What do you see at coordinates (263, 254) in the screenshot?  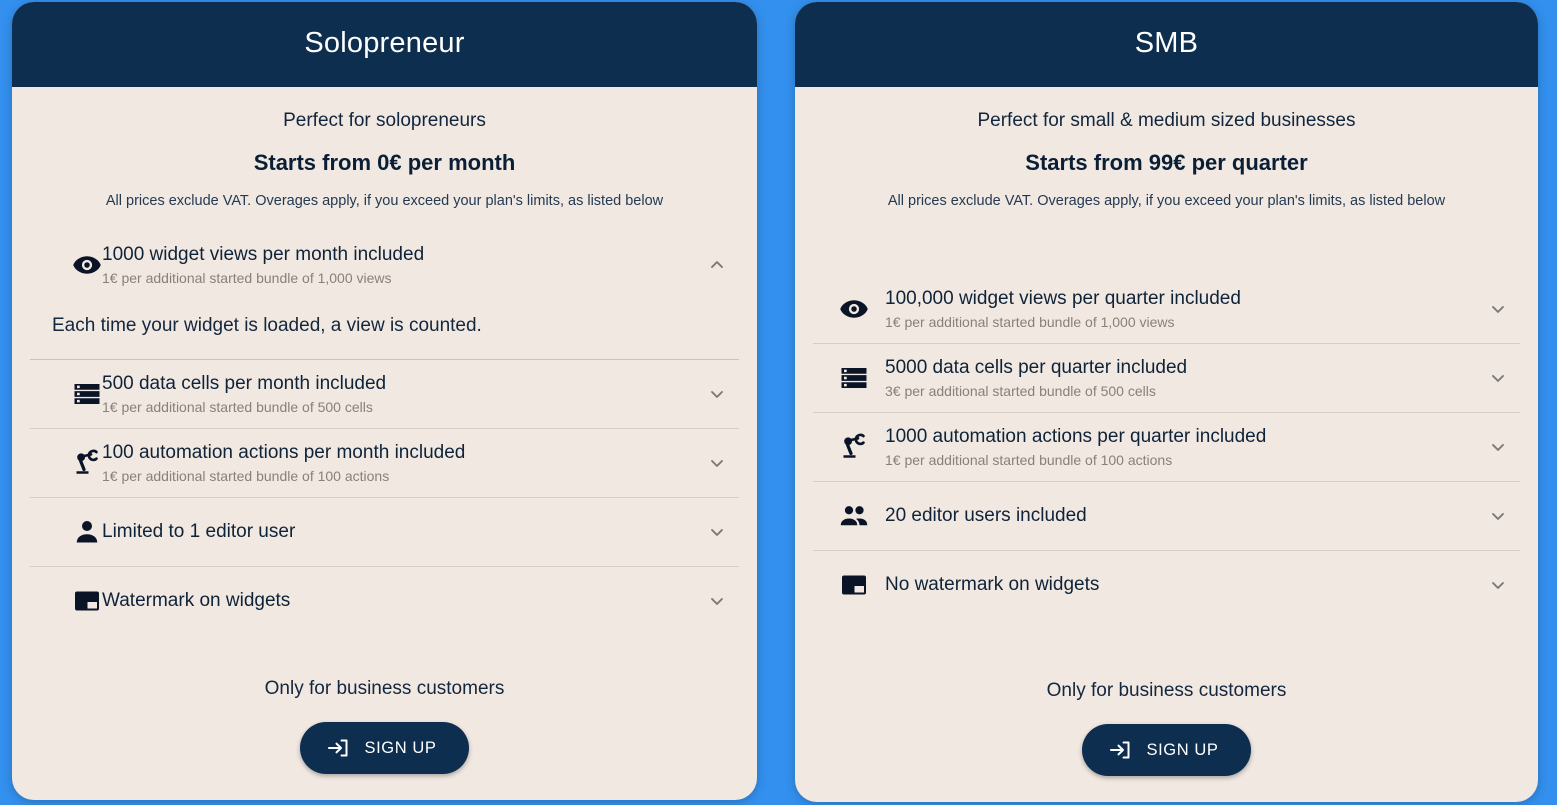 I see `feature-title: 1000 widget views per month included` at bounding box center [263, 254].